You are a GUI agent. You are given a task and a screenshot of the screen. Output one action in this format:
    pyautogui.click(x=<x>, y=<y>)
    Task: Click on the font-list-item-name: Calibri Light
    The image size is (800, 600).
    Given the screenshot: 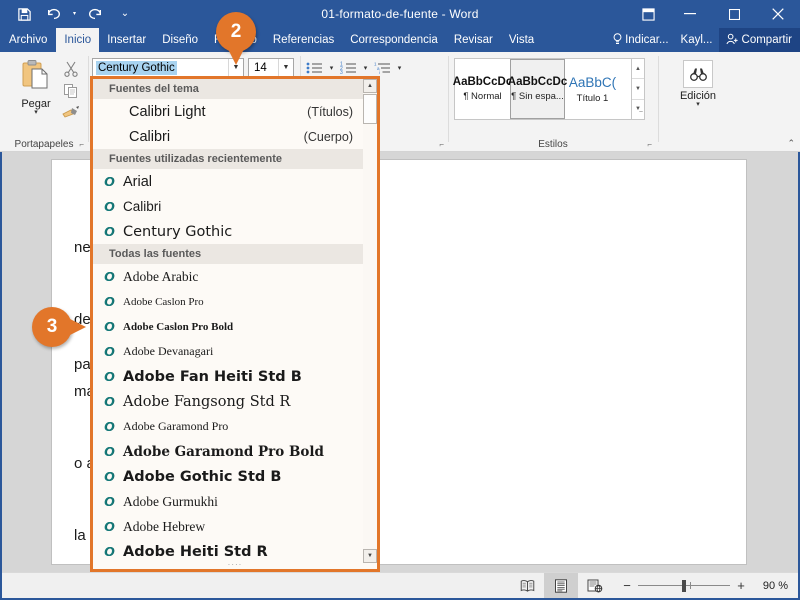 What is the action you would take?
    pyautogui.click(x=167, y=111)
    